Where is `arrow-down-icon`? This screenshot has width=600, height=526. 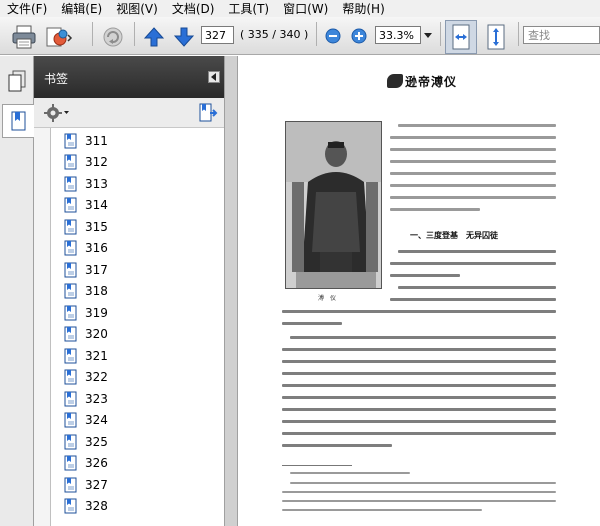
arrow-down-icon is located at coordinates (184, 37).